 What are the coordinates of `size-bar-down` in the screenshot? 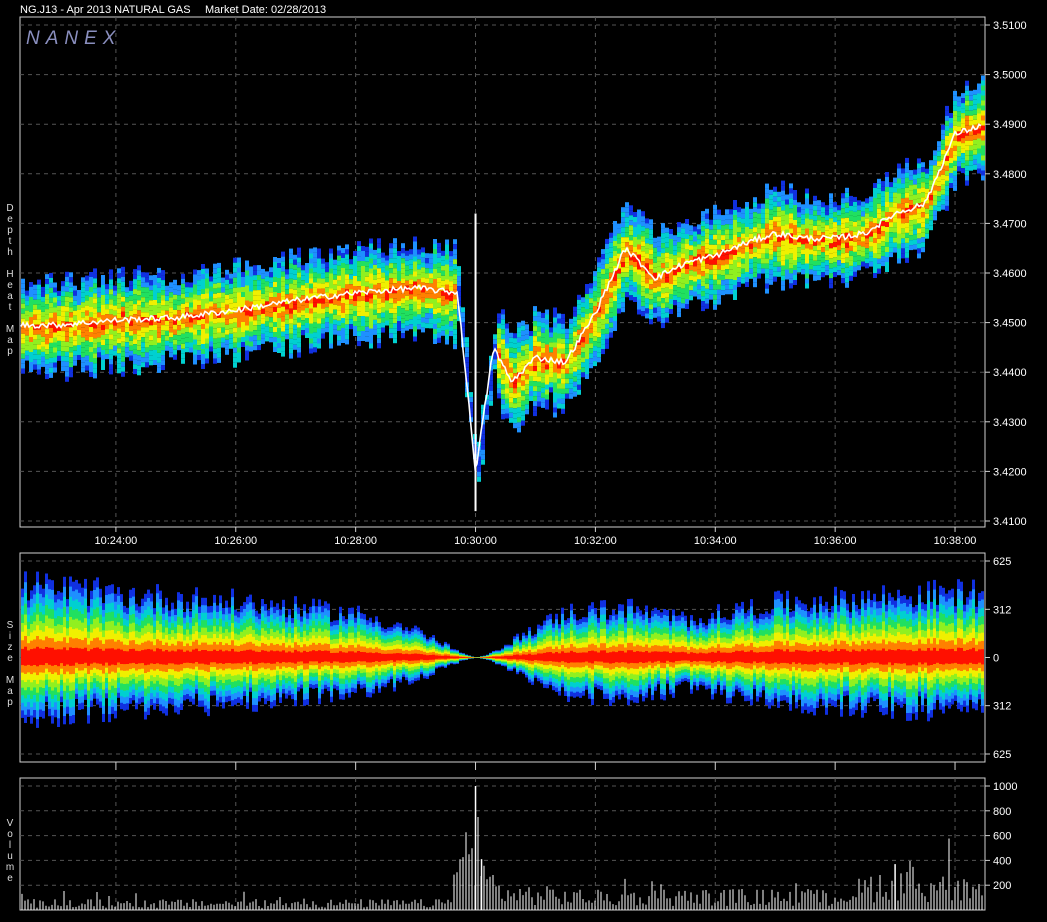 It's located at (31, 661).